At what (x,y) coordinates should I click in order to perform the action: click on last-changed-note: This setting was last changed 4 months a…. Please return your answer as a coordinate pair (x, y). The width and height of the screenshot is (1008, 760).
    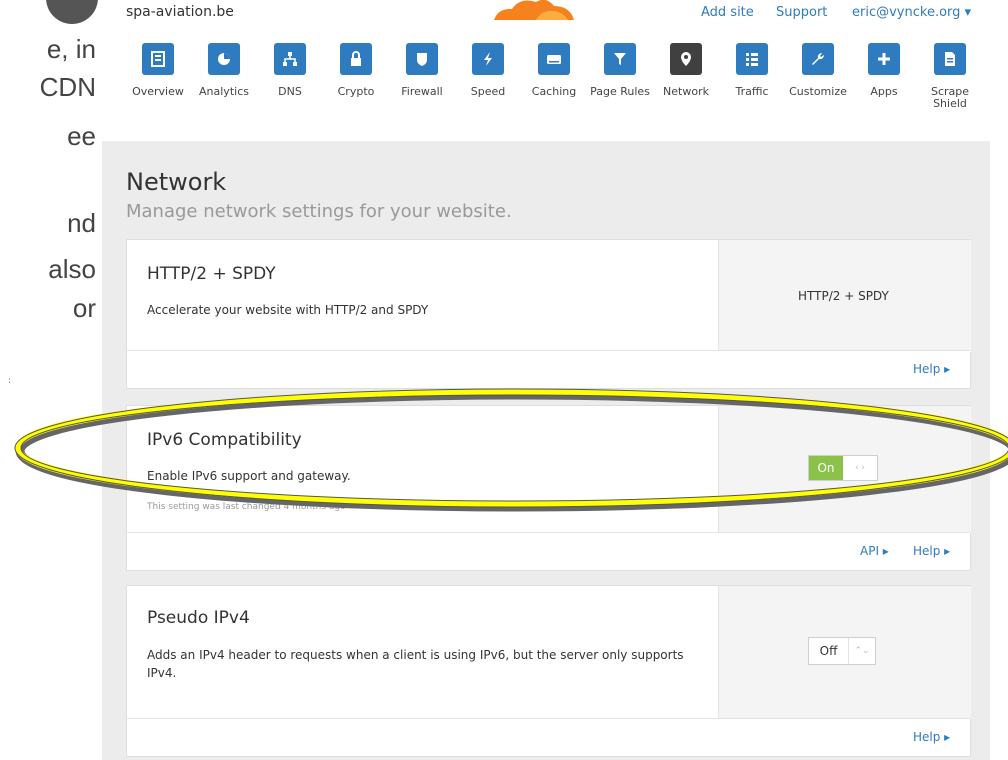
    Looking at the image, I should click on (246, 507).